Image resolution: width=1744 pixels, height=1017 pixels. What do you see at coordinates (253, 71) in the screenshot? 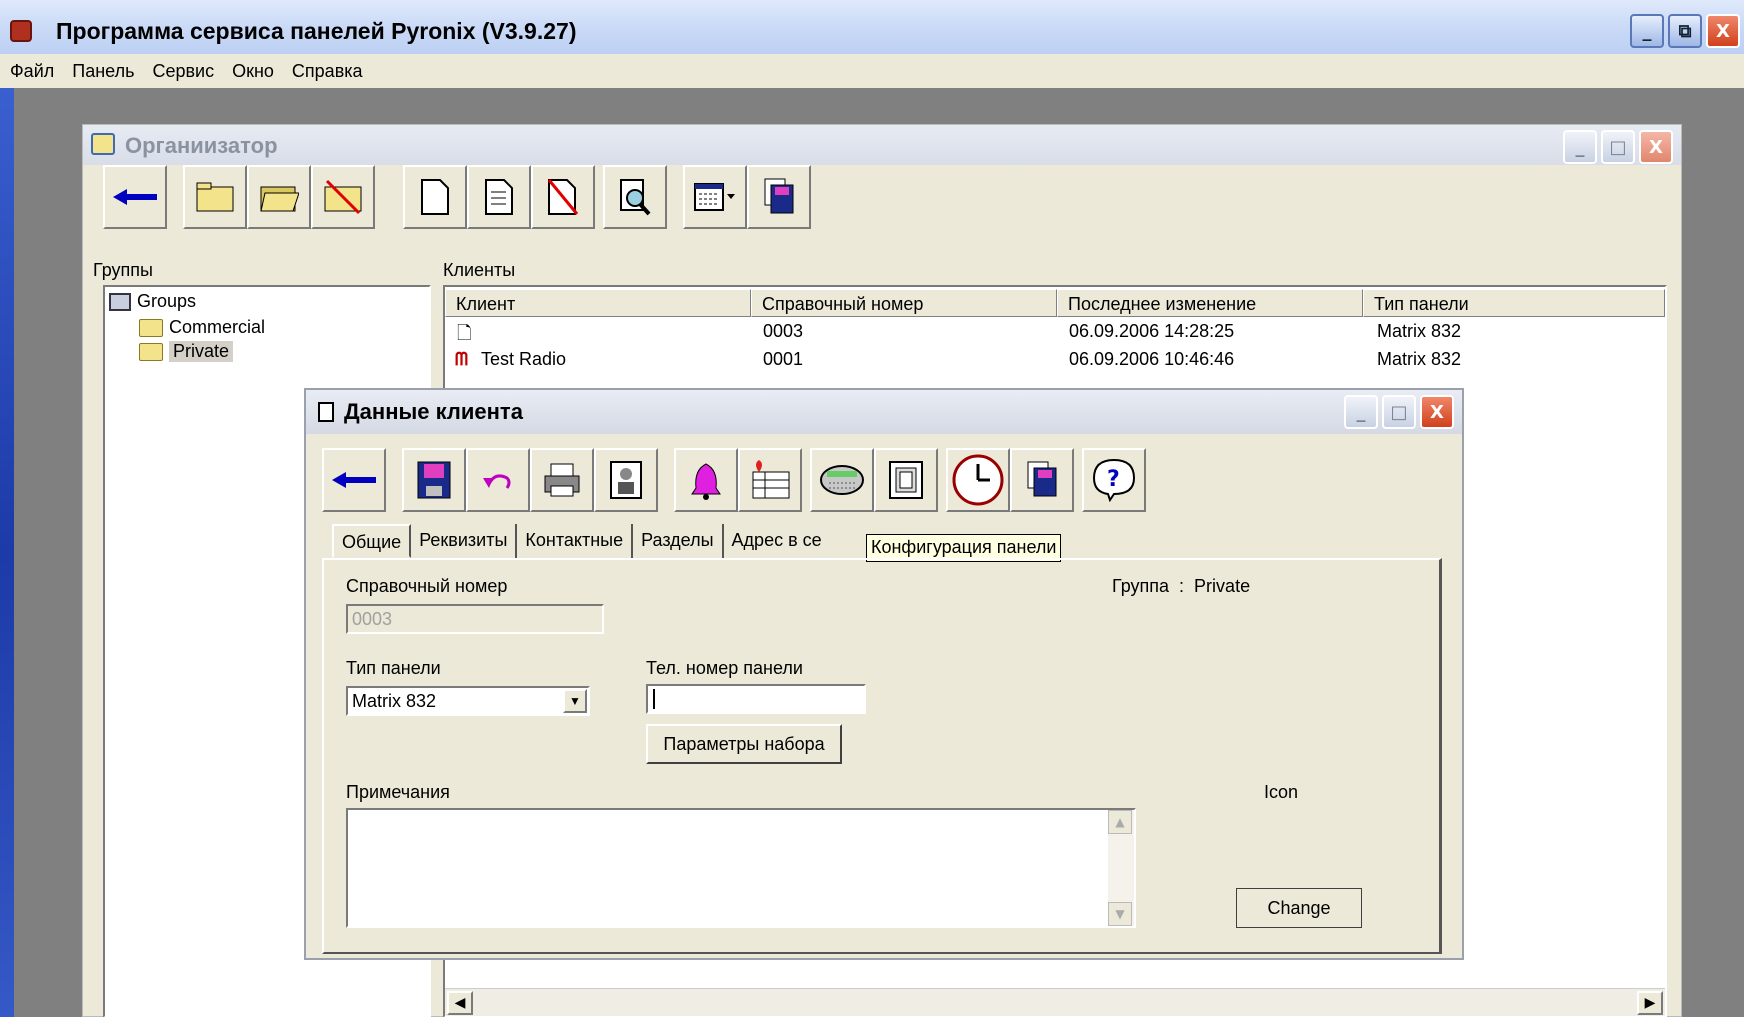
I see `menu-window: Окно` at bounding box center [253, 71].